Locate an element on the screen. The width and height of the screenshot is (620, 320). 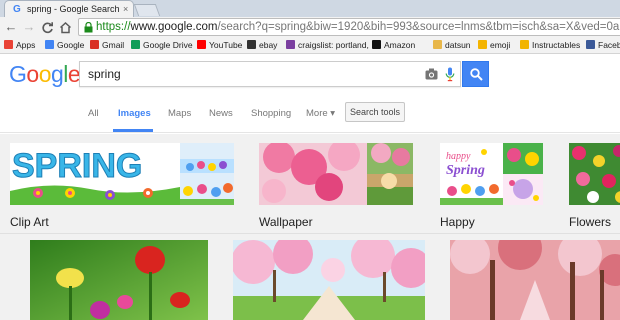
bookmark-amazon: Amazon is located at coordinates (393, 45).